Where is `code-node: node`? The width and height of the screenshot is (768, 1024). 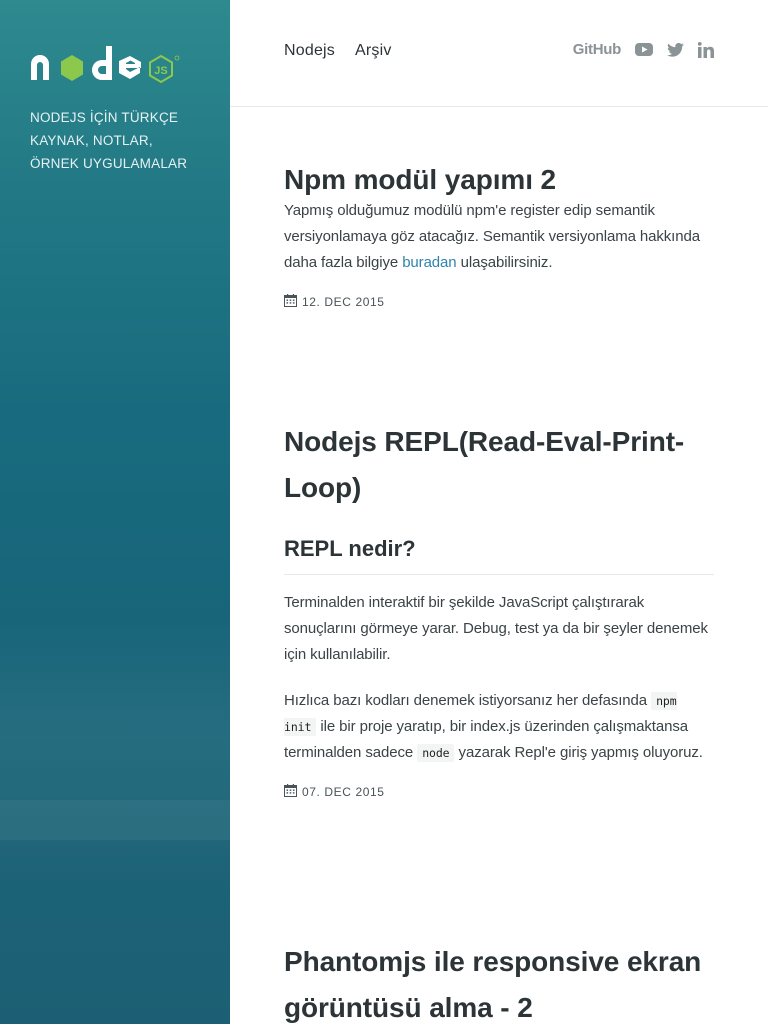
code-node: node is located at coordinates (436, 753).